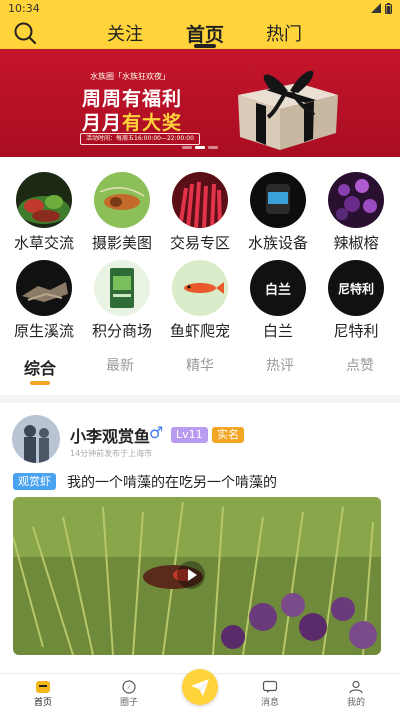 The height and width of the screenshot is (711, 400). I want to click on equipment-icon, so click(278, 200).